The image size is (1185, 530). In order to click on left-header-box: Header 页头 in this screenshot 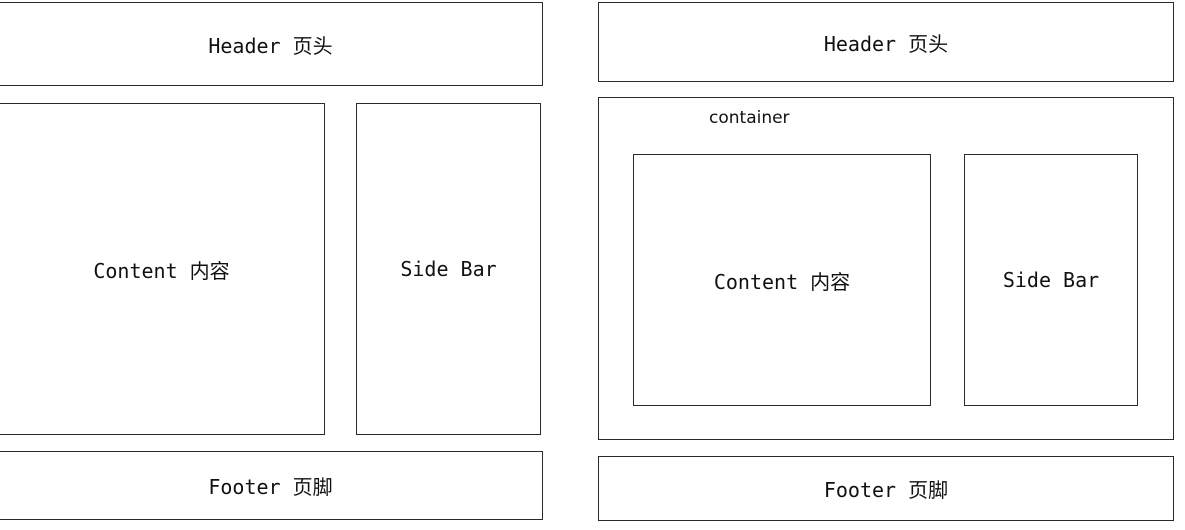, I will do `click(271, 44)`.